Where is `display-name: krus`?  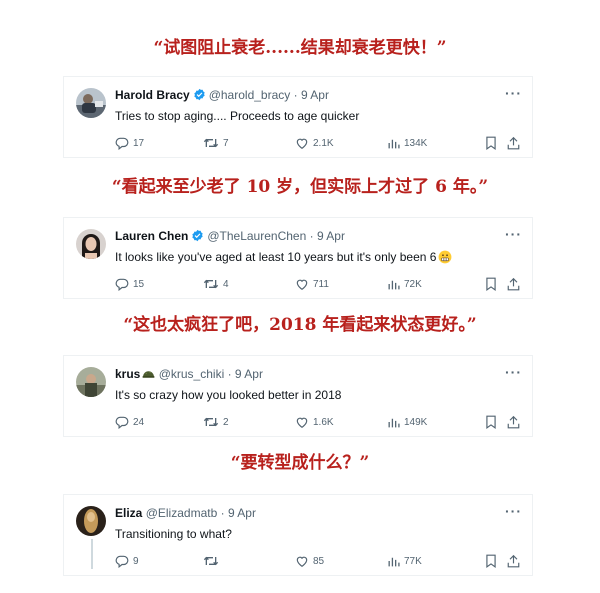
display-name: krus is located at coordinates (127, 374).